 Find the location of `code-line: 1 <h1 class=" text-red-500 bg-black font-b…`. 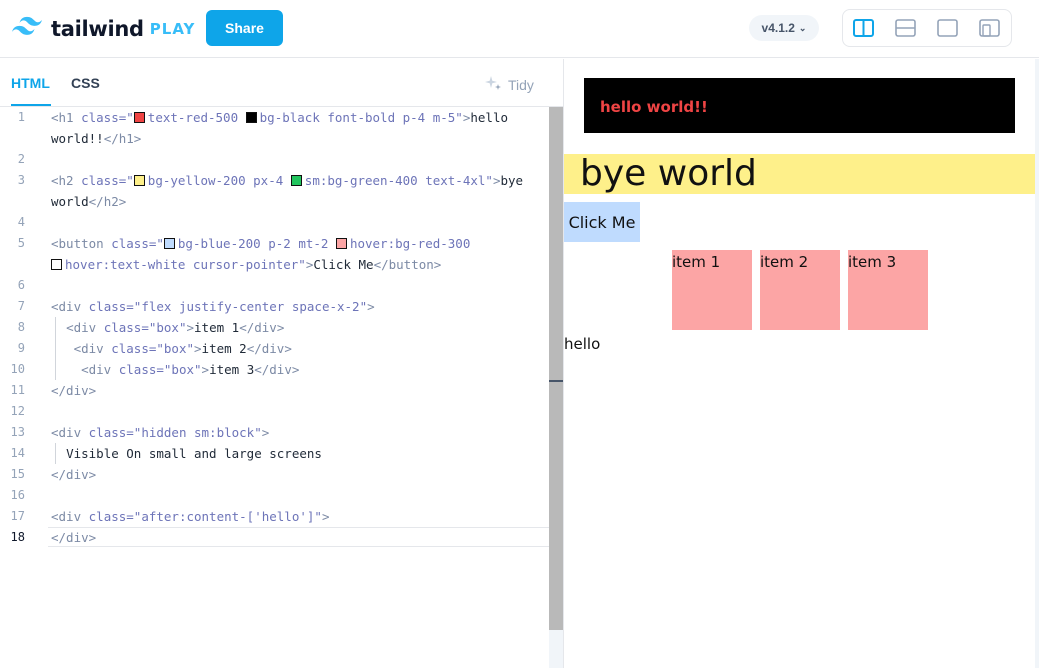

code-line: 1 <h1 class=" text-red-500 bg-black font-b… is located at coordinates (274, 117).